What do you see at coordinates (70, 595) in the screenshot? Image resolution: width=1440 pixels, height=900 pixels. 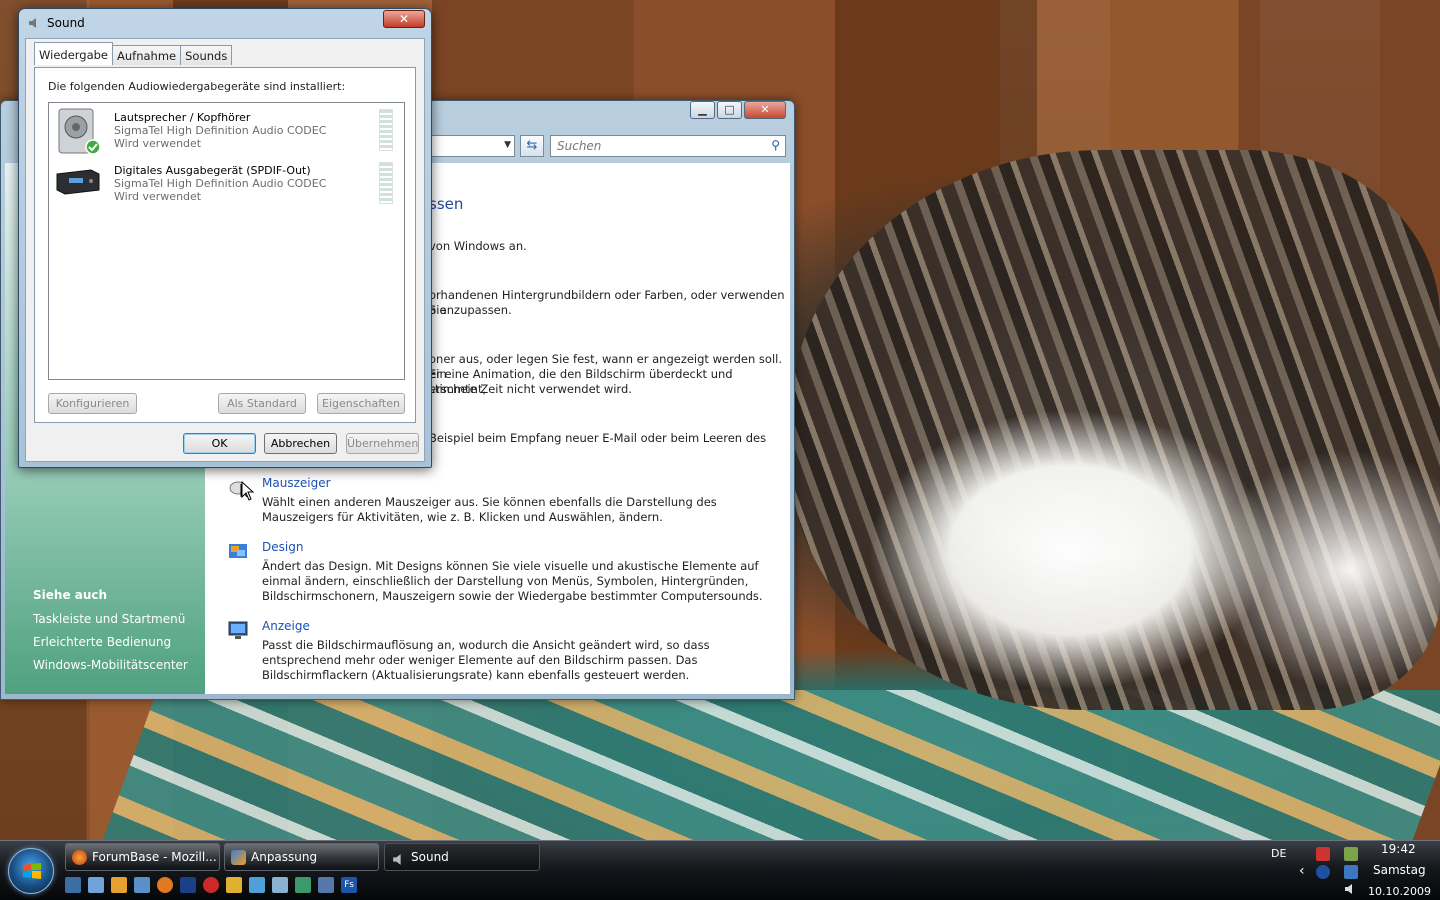 I see `see-also-heading: Siehe auch` at bounding box center [70, 595].